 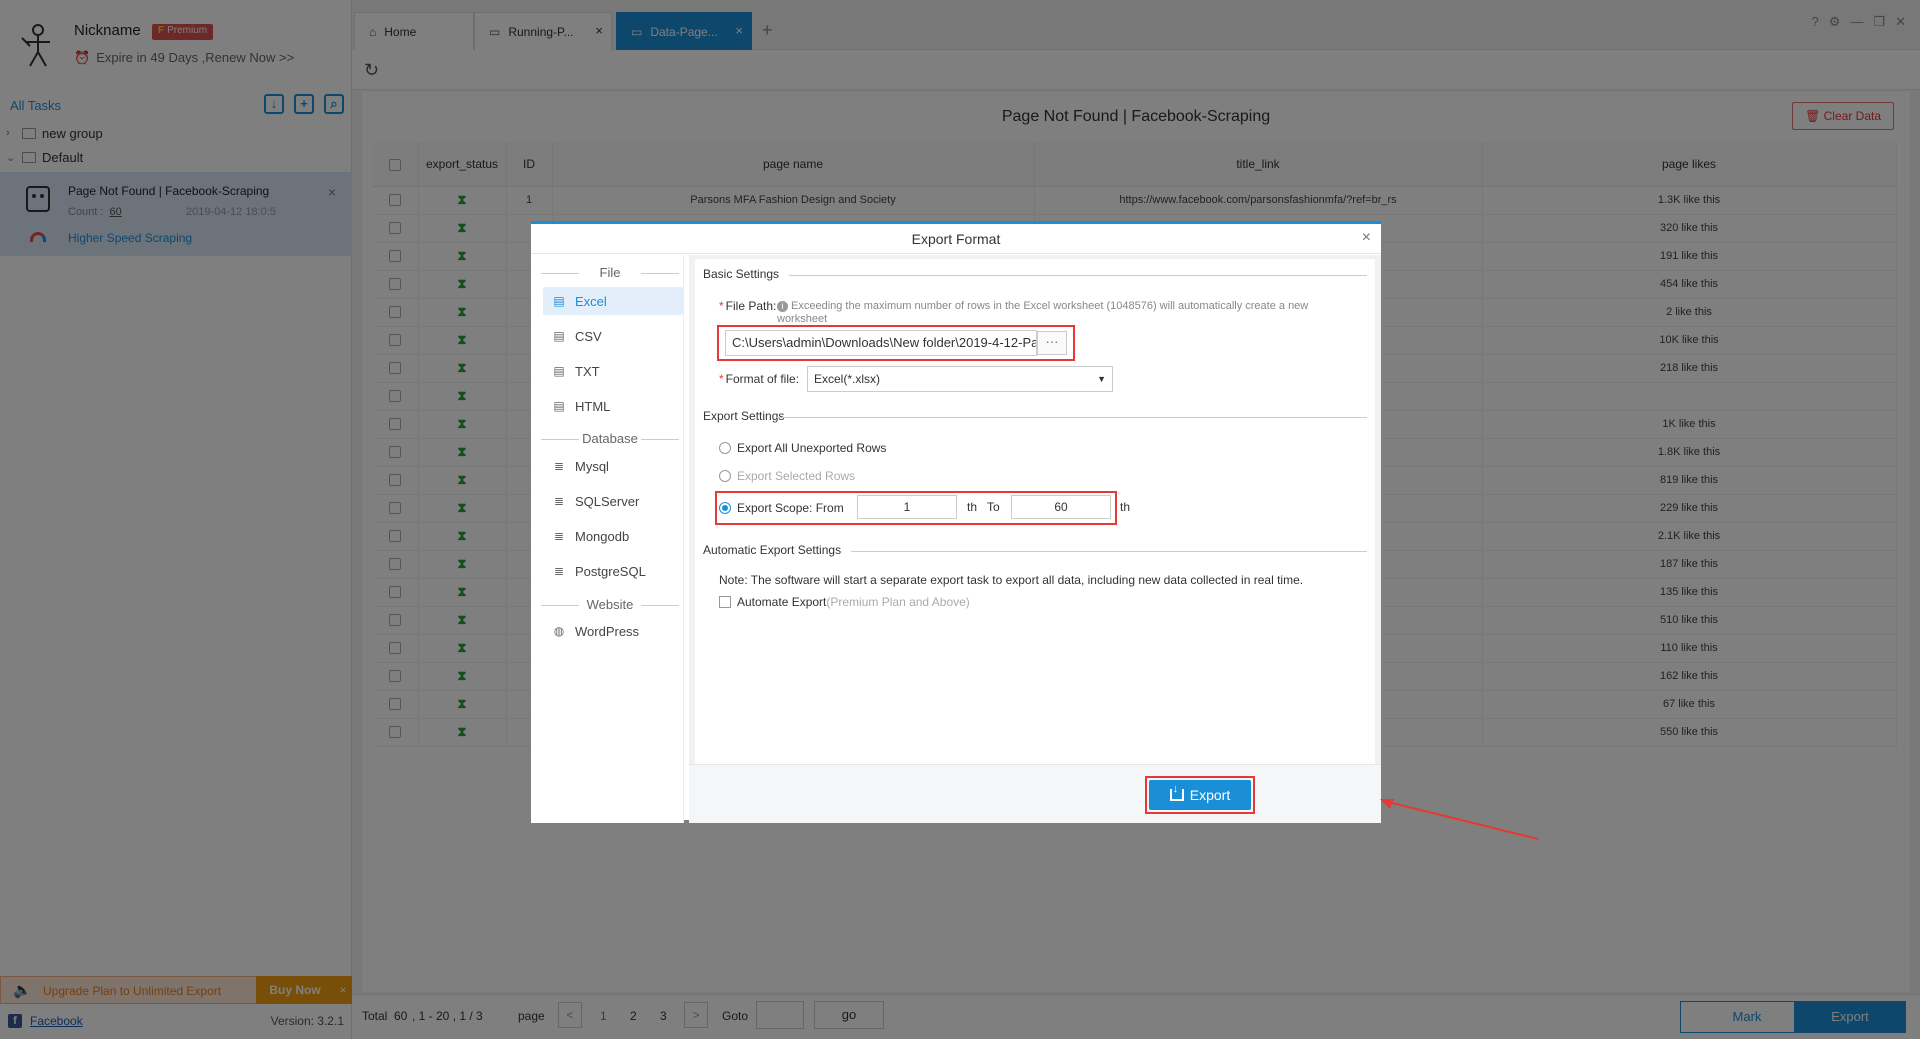 I want to click on to-label: To, so click(x=993, y=507).